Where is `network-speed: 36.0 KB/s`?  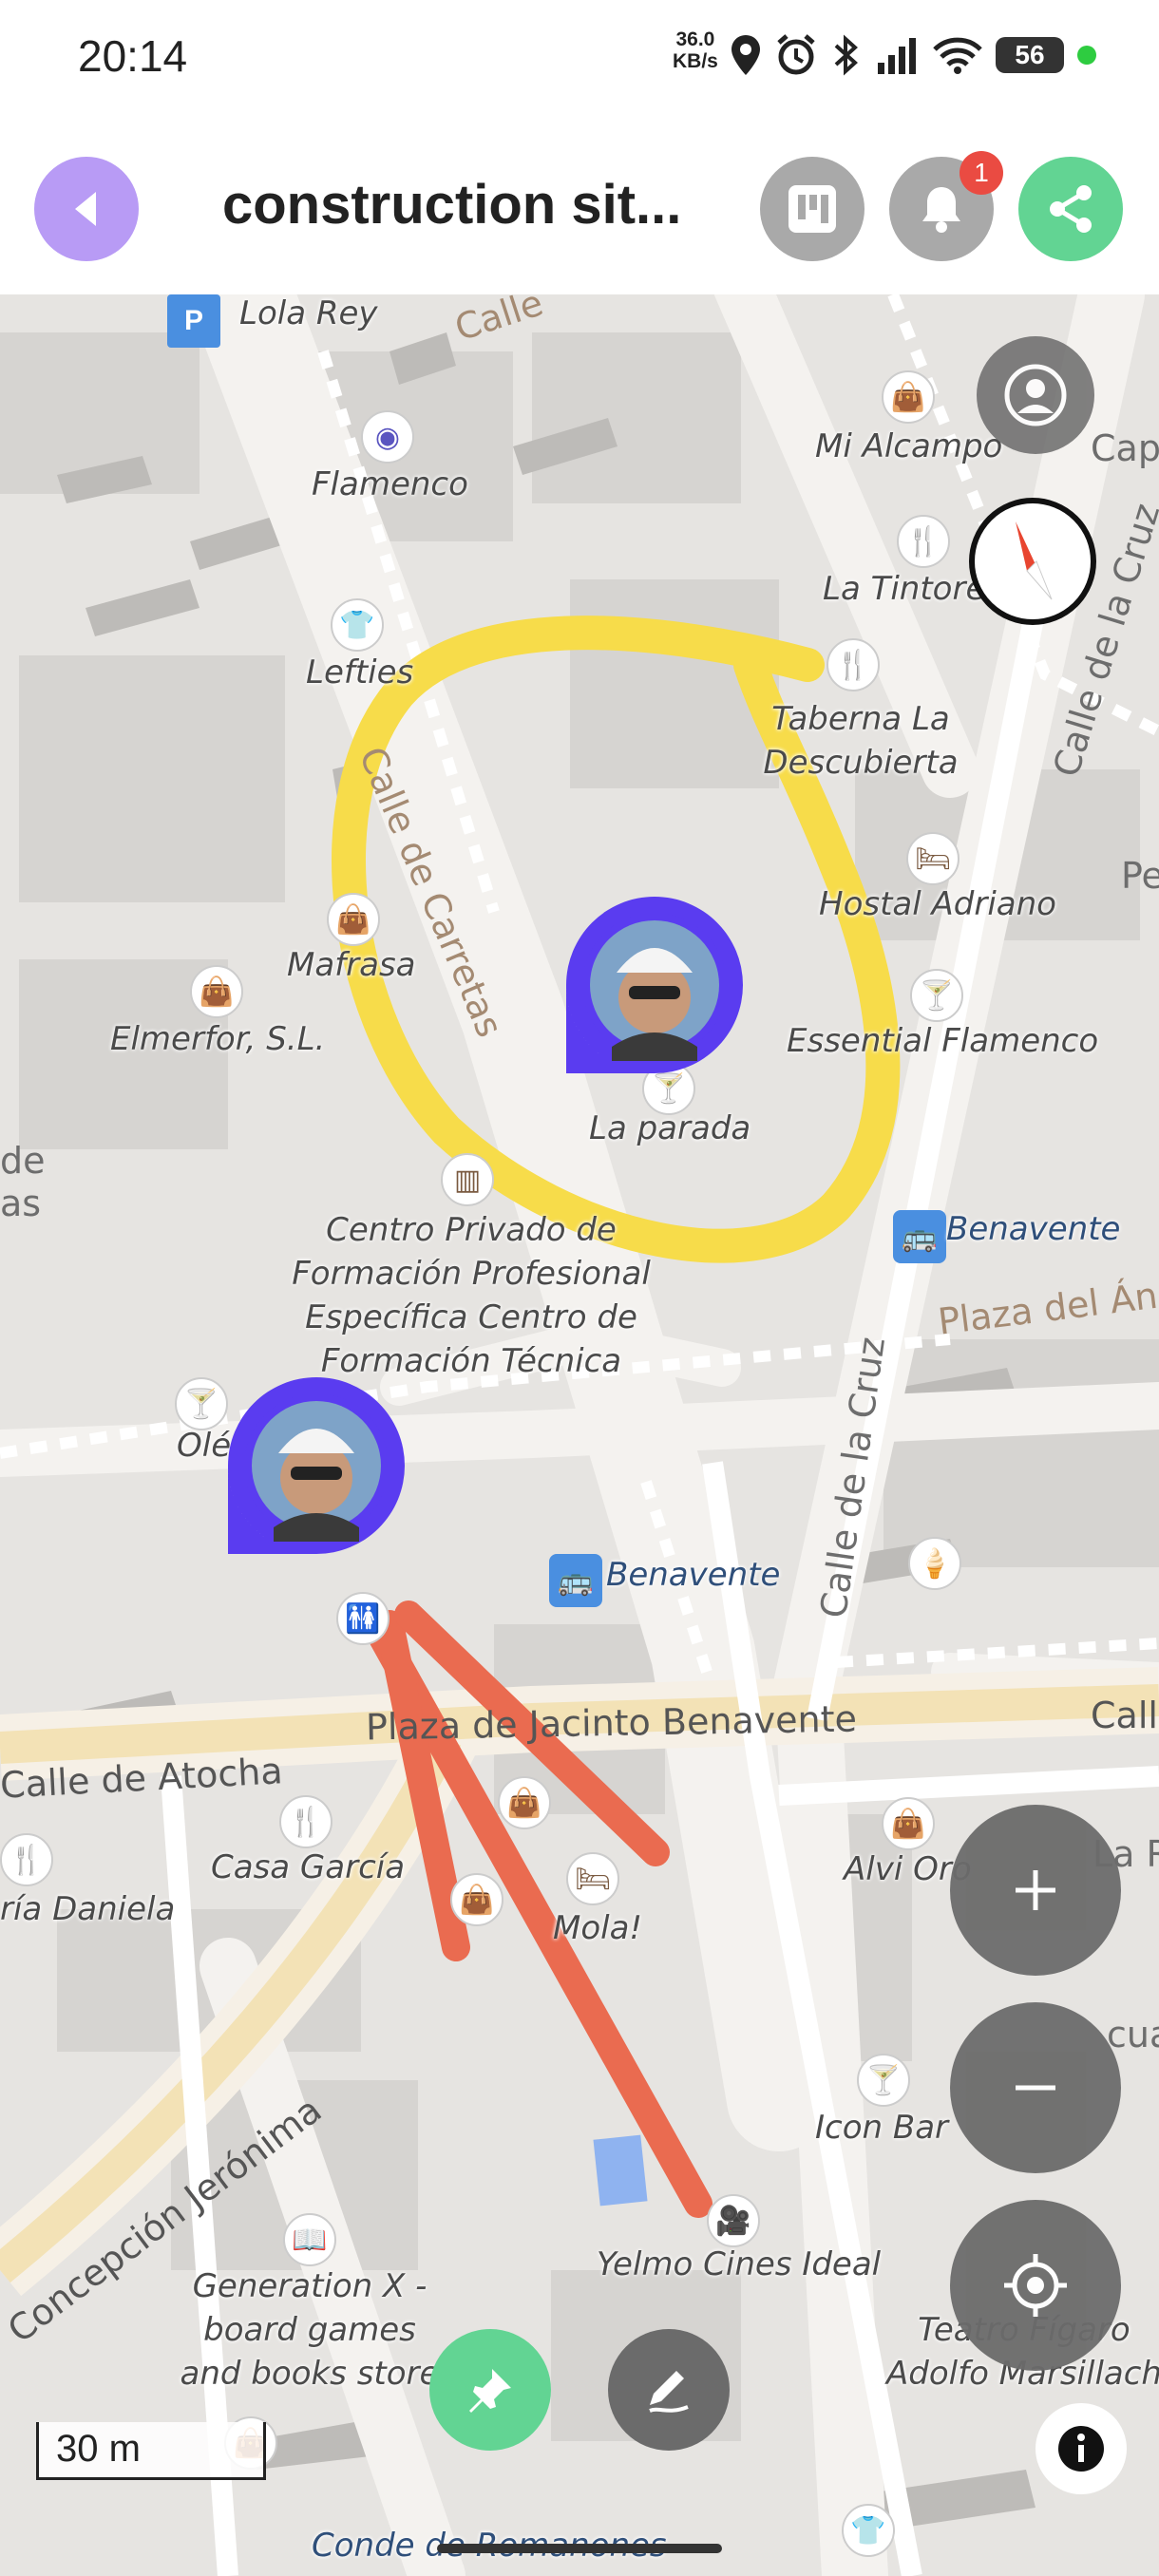
network-speed: 36.0 KB/s is located at coordinates (695, 50).